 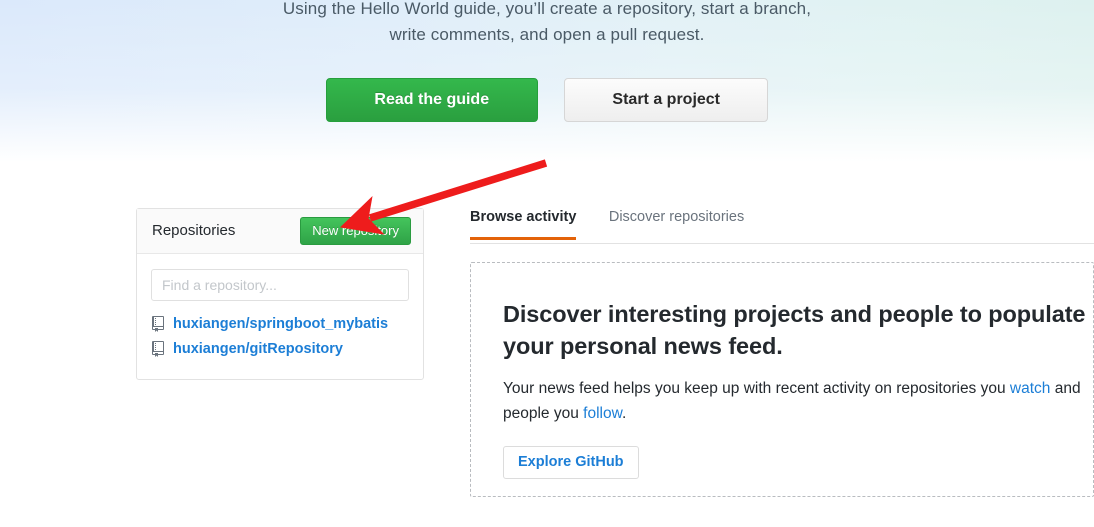 What do you see at coordinates (280, 231) in the screenshot?
I see `repositories-panel-header: Repositories New repository` at bounding box center [280, 231].